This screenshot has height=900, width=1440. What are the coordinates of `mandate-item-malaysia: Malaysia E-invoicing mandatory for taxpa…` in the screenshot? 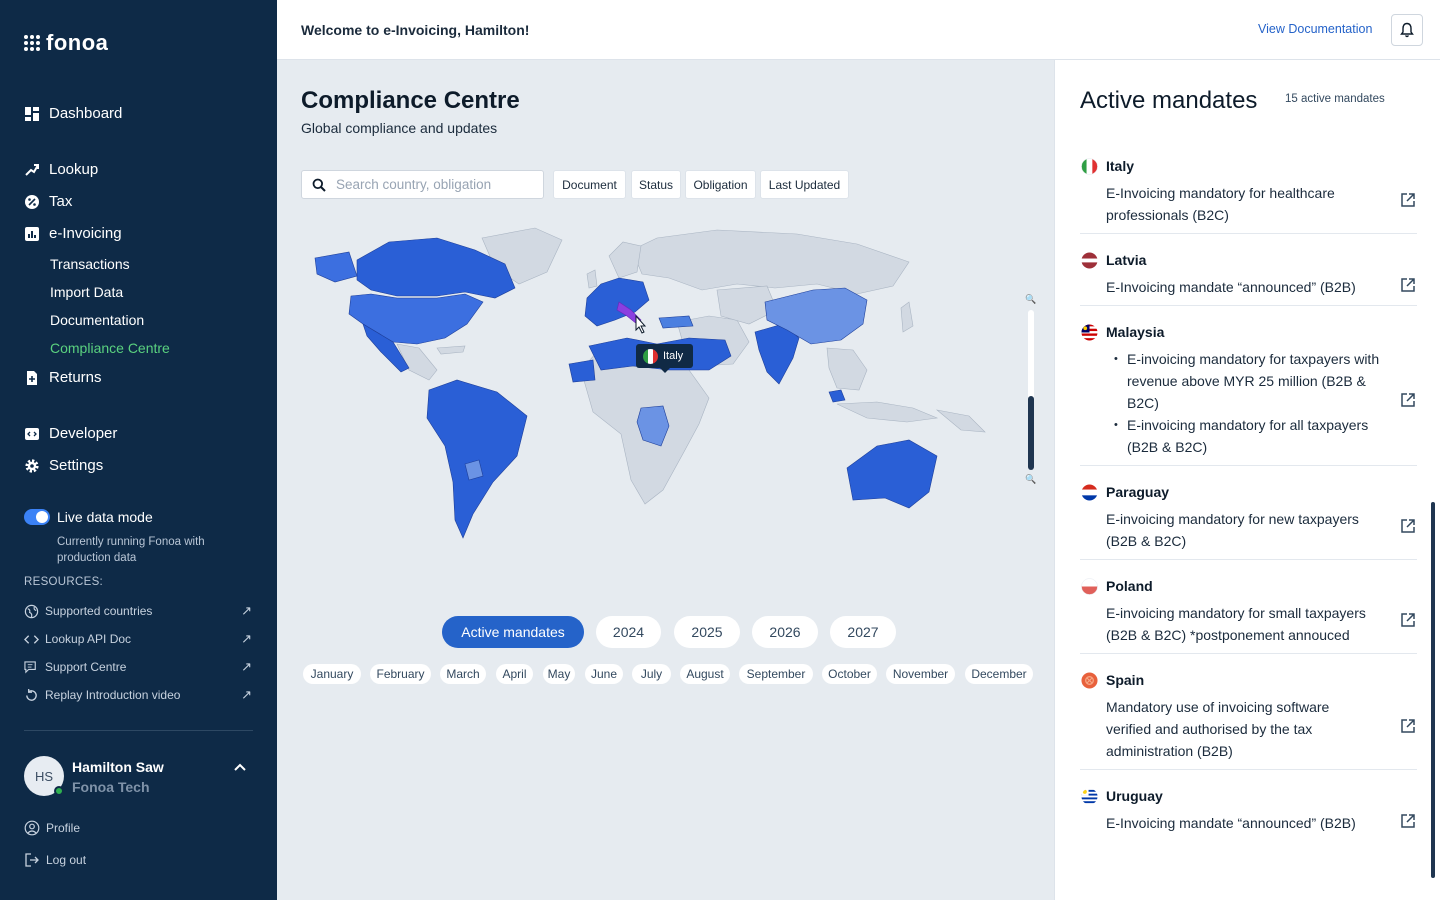 It's located at (1248, 395).